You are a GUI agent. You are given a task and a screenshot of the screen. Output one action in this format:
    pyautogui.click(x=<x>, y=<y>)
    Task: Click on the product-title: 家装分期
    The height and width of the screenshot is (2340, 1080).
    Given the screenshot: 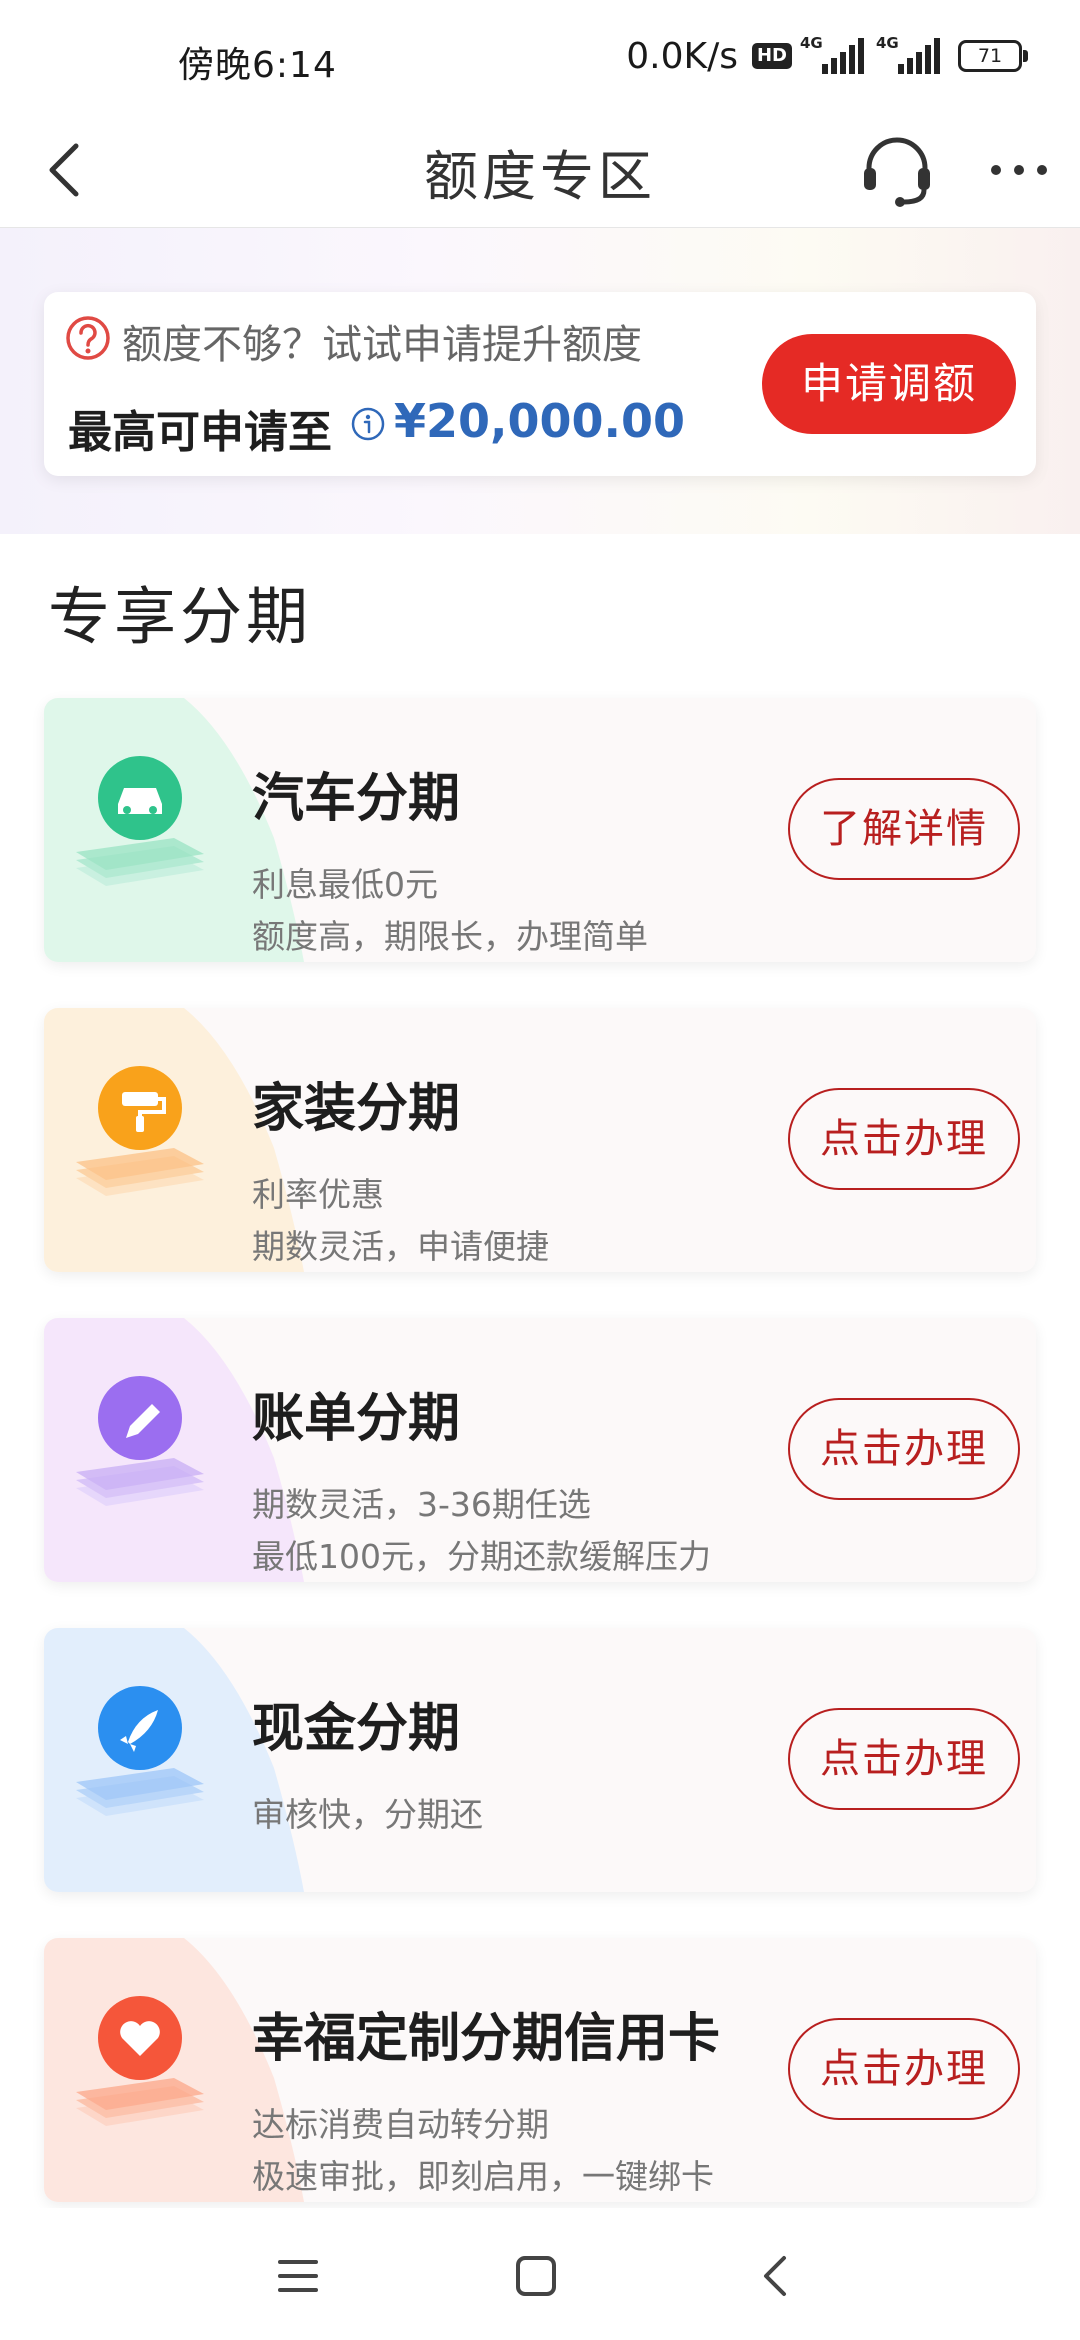 What is the action you would take?
    pyautogui.click(x=356, y=1109)
    